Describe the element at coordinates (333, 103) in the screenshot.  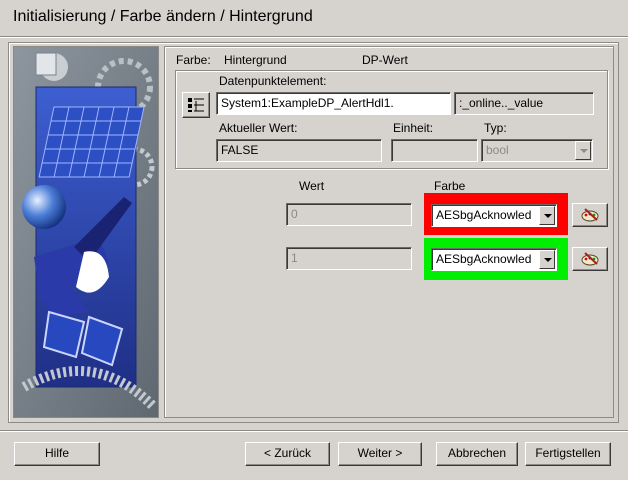
I see `datapoint-element-input: System1:ExampleDP_AlertHdl1.` at that location.